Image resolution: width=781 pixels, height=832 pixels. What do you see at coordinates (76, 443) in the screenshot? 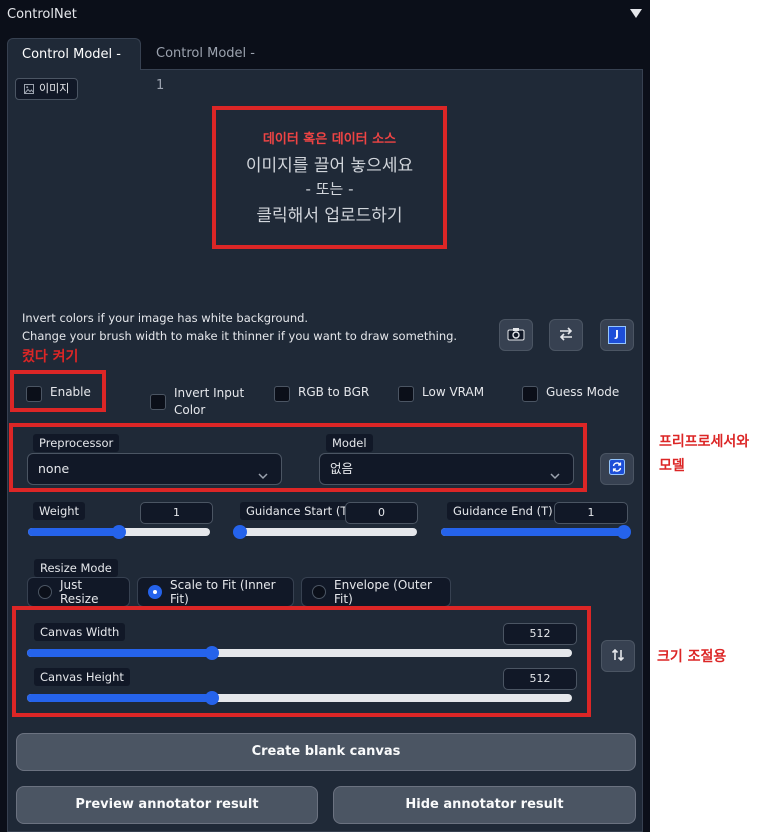
I see `preprocessor-label: Preprocessor` at bounding box center [76, 443].